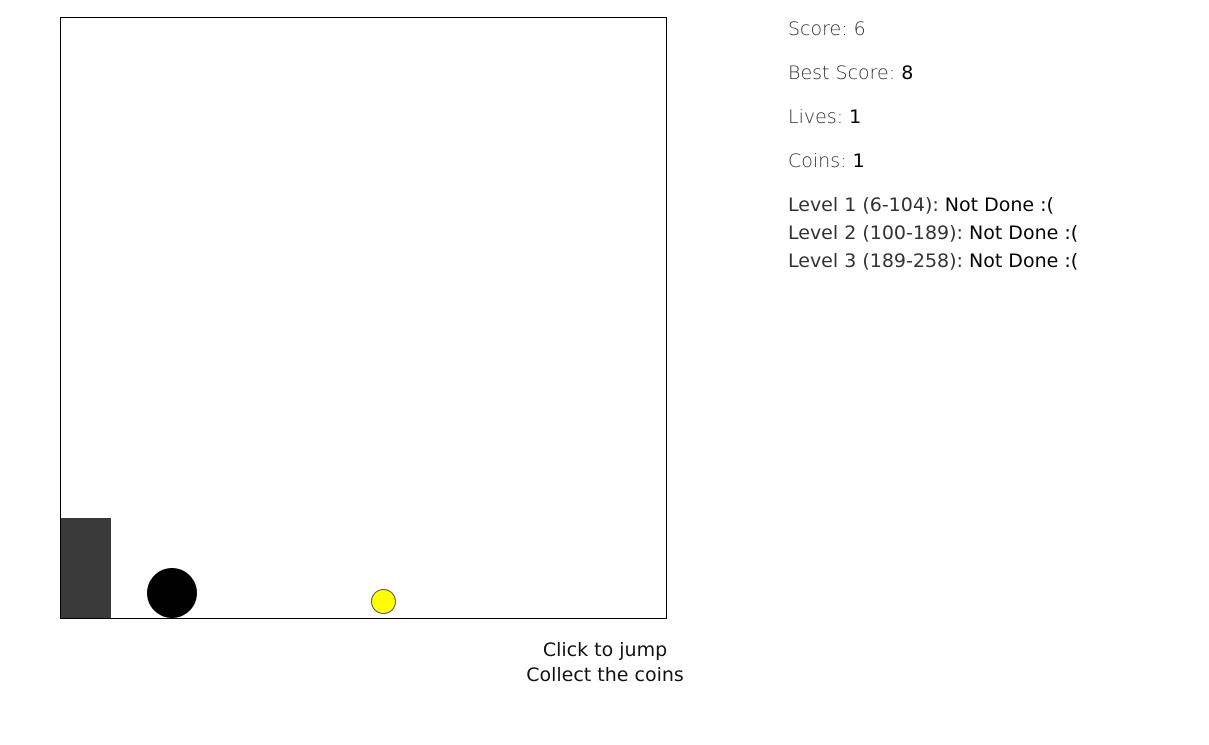 The width and height of the screenshot is (1209, 745). Describe the element at coordinates (819, 117) in the screenshot. I see `lives-label: Lives:` at that location.